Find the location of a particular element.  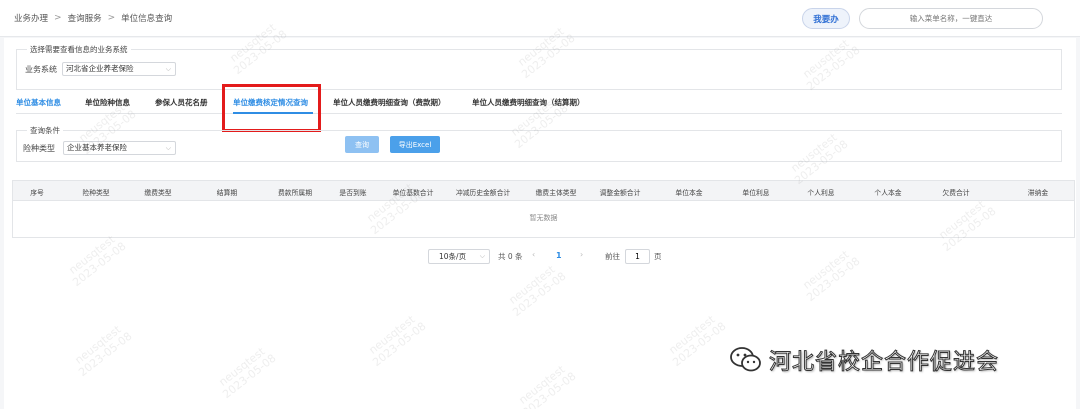

column-header: 调整金额合计 is located at coordinates (620, 193).